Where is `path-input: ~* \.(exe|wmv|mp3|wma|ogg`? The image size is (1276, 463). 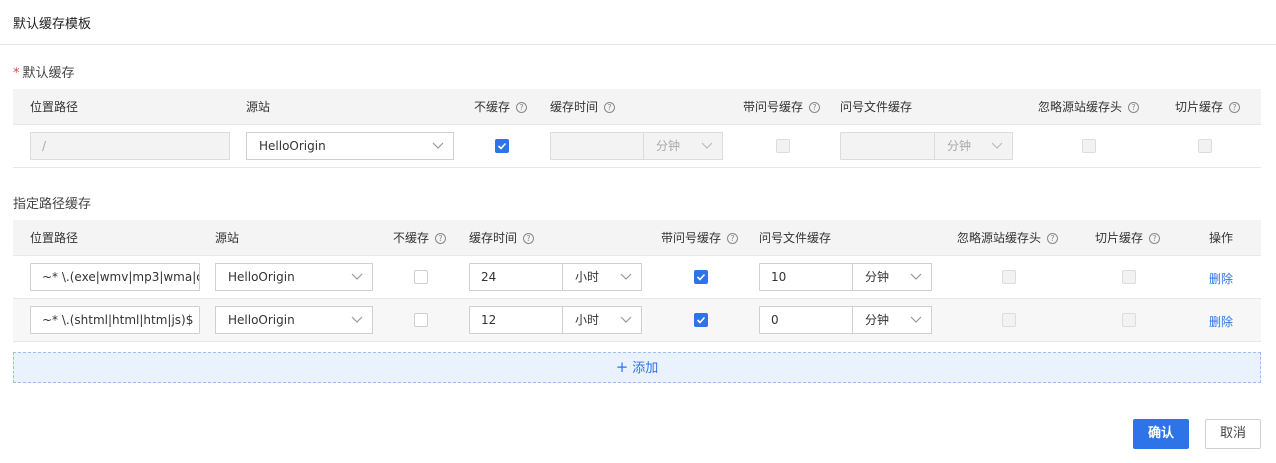
path-input: ~* \.(exe|wmv|mp3|wma|ogg is located at coordinates (115, 277).